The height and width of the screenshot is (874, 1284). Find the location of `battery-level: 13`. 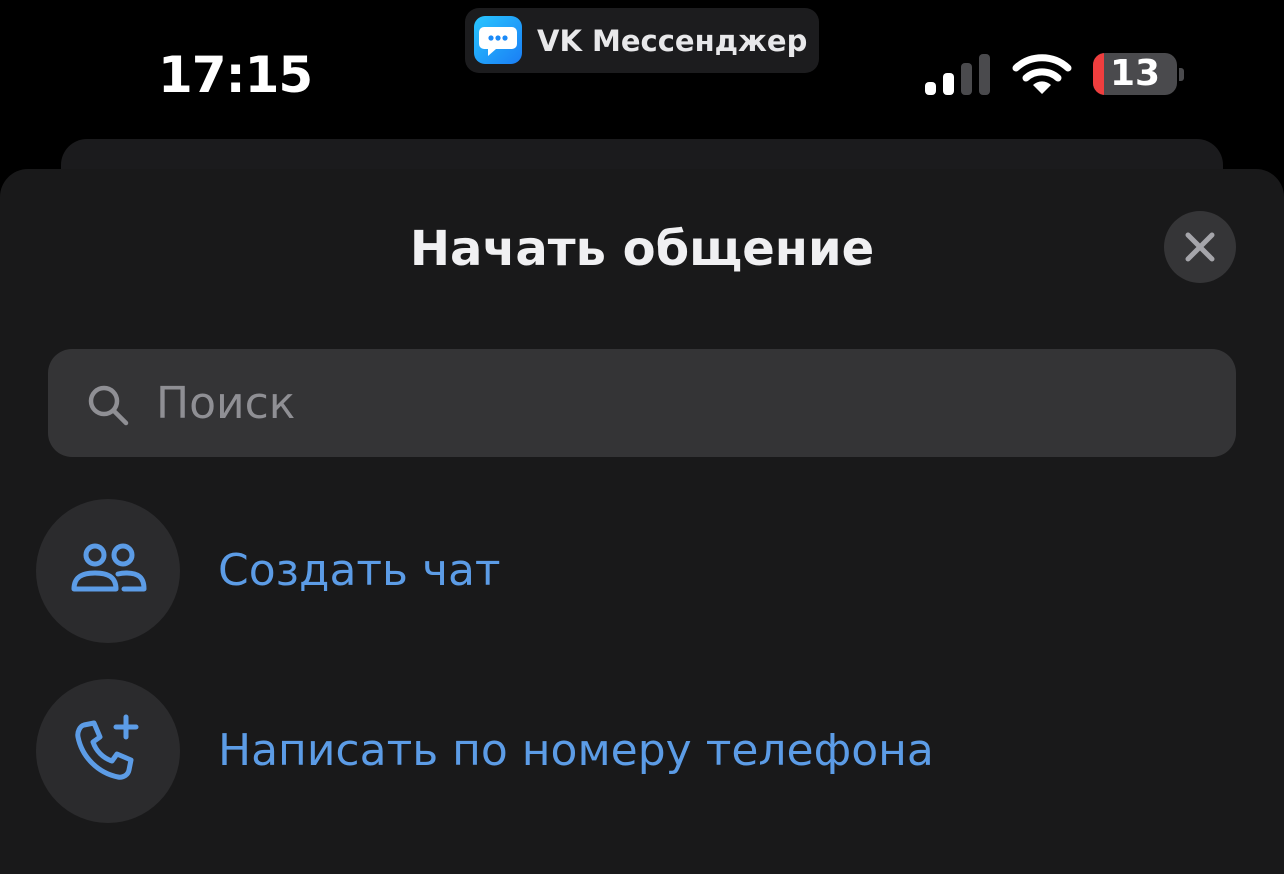

battery-level: 13 is located at coordinates (1135, 73).